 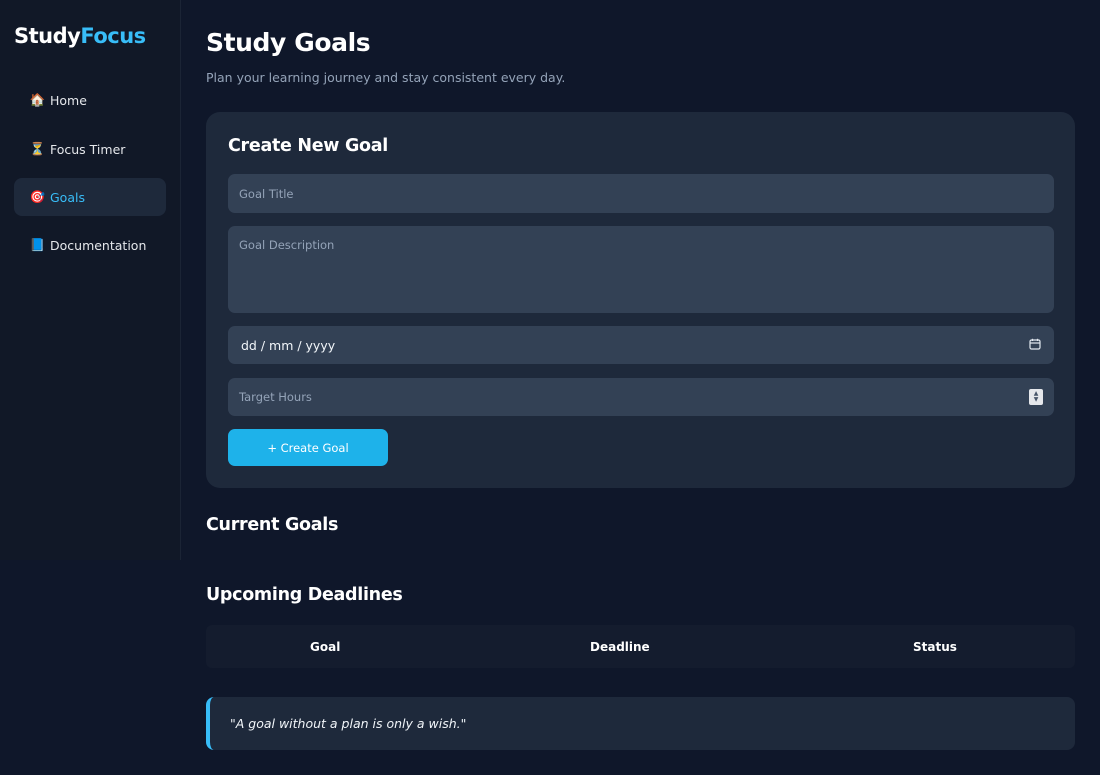 I want to click on sidebar-item-label: Goals, so click(x=67, y=197).